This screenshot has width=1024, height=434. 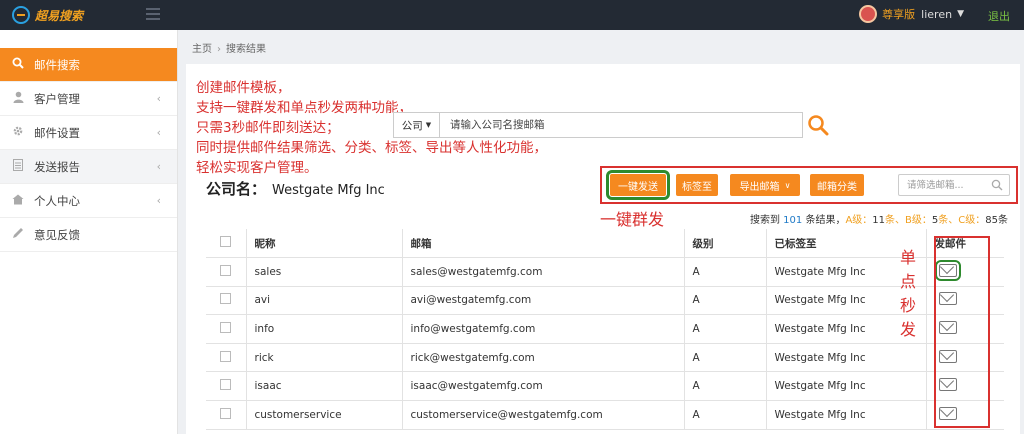 What do you see at coordinates (543, 415) in the screenshot?
I see `cell-email: customerservice@westgatemfg.com` at bounding box center [543, 415].